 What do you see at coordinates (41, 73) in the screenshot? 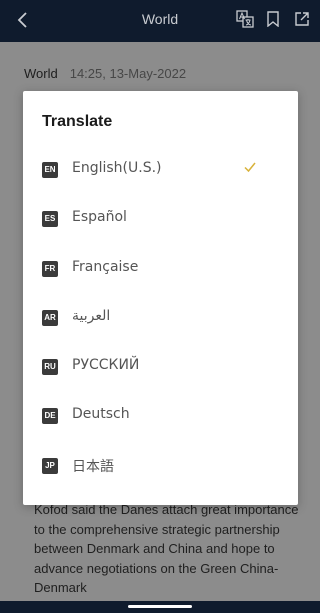
I see `article-category: World` at bounding box center [41, 73].